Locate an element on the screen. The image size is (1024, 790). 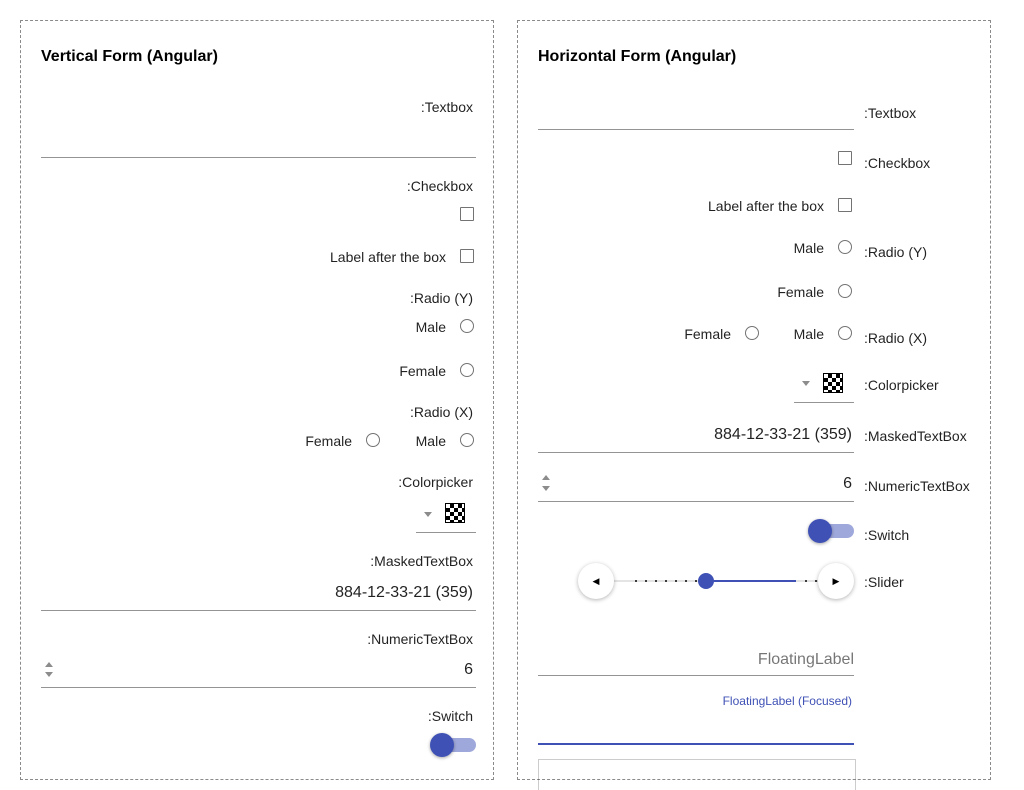
v-radio-y-female is located at coordinates (467, 370).